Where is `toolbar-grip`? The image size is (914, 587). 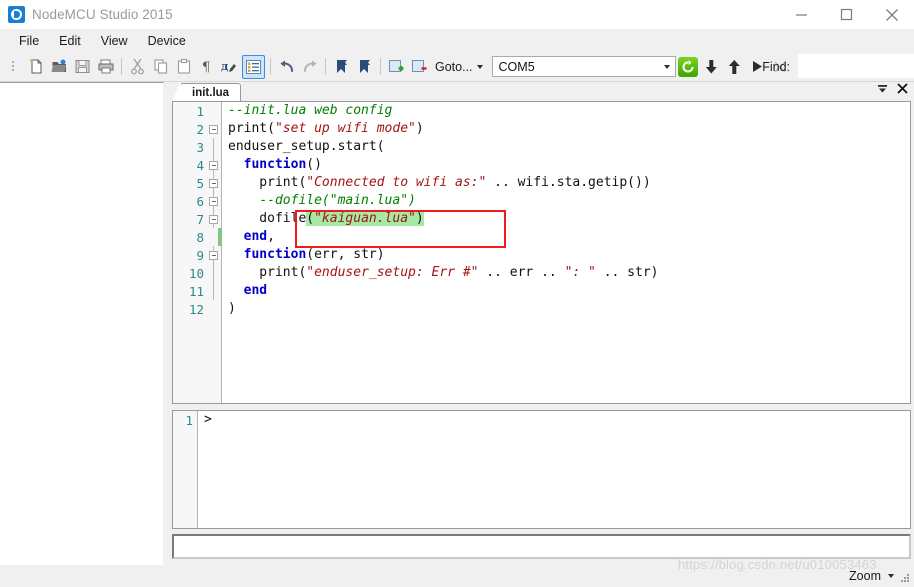
toolbar-grip is located at coordinates (13, 67).